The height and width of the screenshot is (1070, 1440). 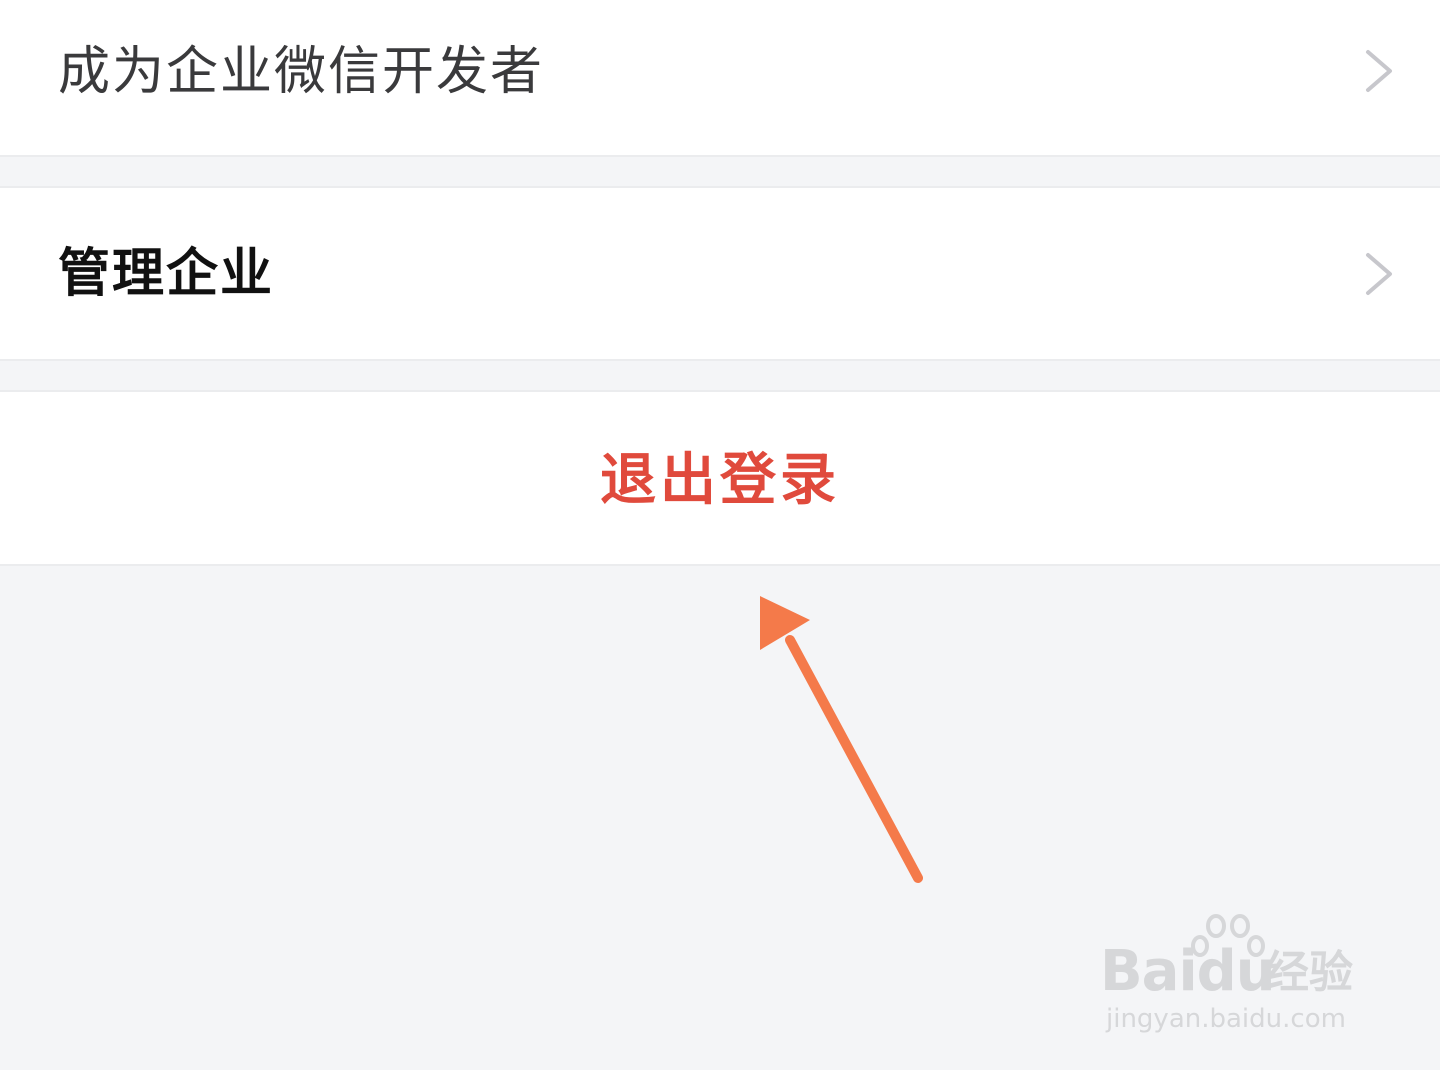 What do you see at coordinates (301, 72) in the screenshot?
I see `menu-item-label: 成为企业微信开发者` at bounding box center [301, 72].